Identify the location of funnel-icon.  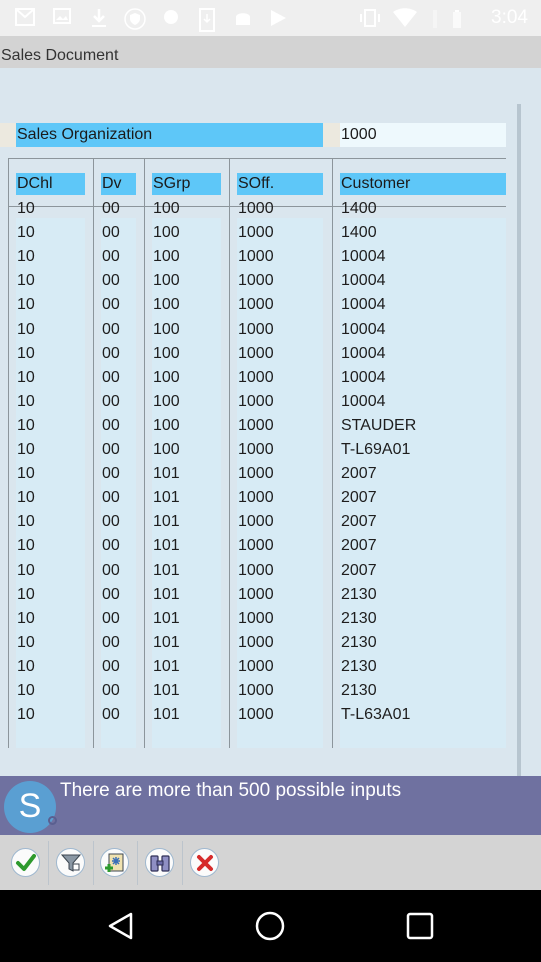
(71, 863).